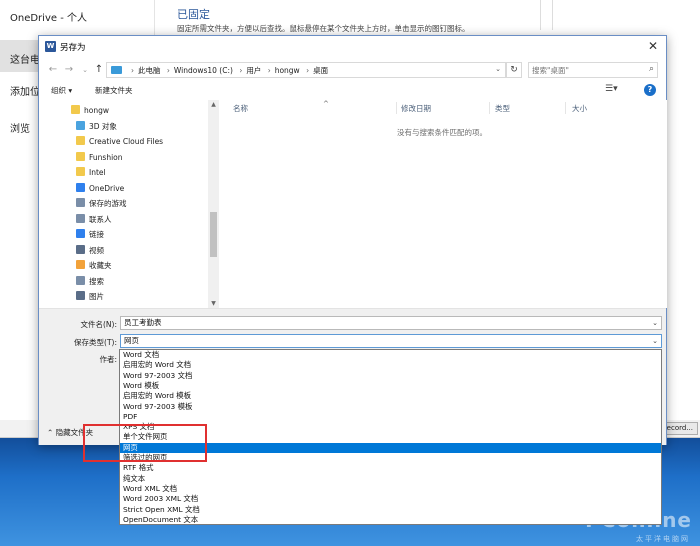  I want to click on filetype-option: 单个文件网页, so click(390, 437).